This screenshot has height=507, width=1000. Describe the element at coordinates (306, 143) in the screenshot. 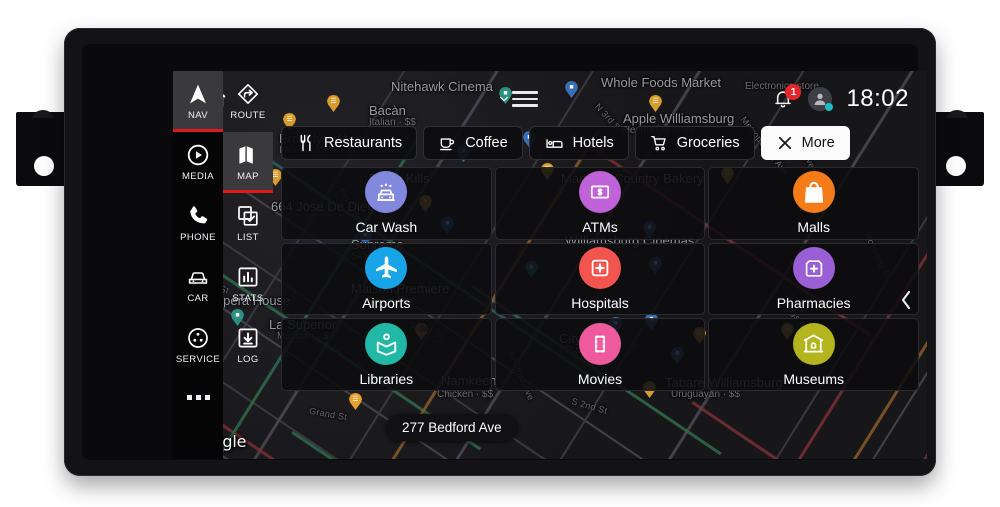

I see `fork-knife-icon` at that location.